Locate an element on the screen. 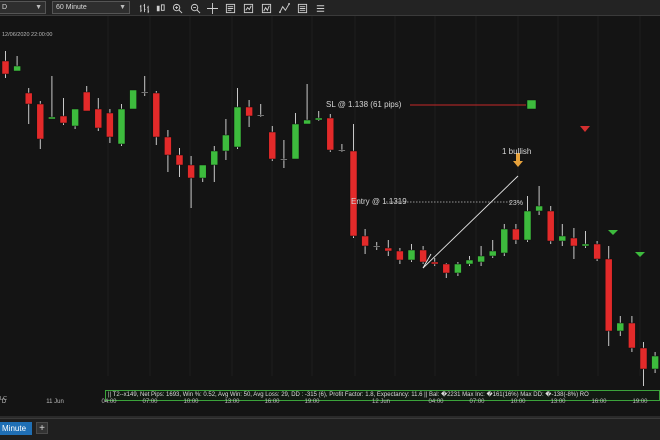 This screenshot has height=440, width=660. crosshair-icon is located at coordinates (212, 8).